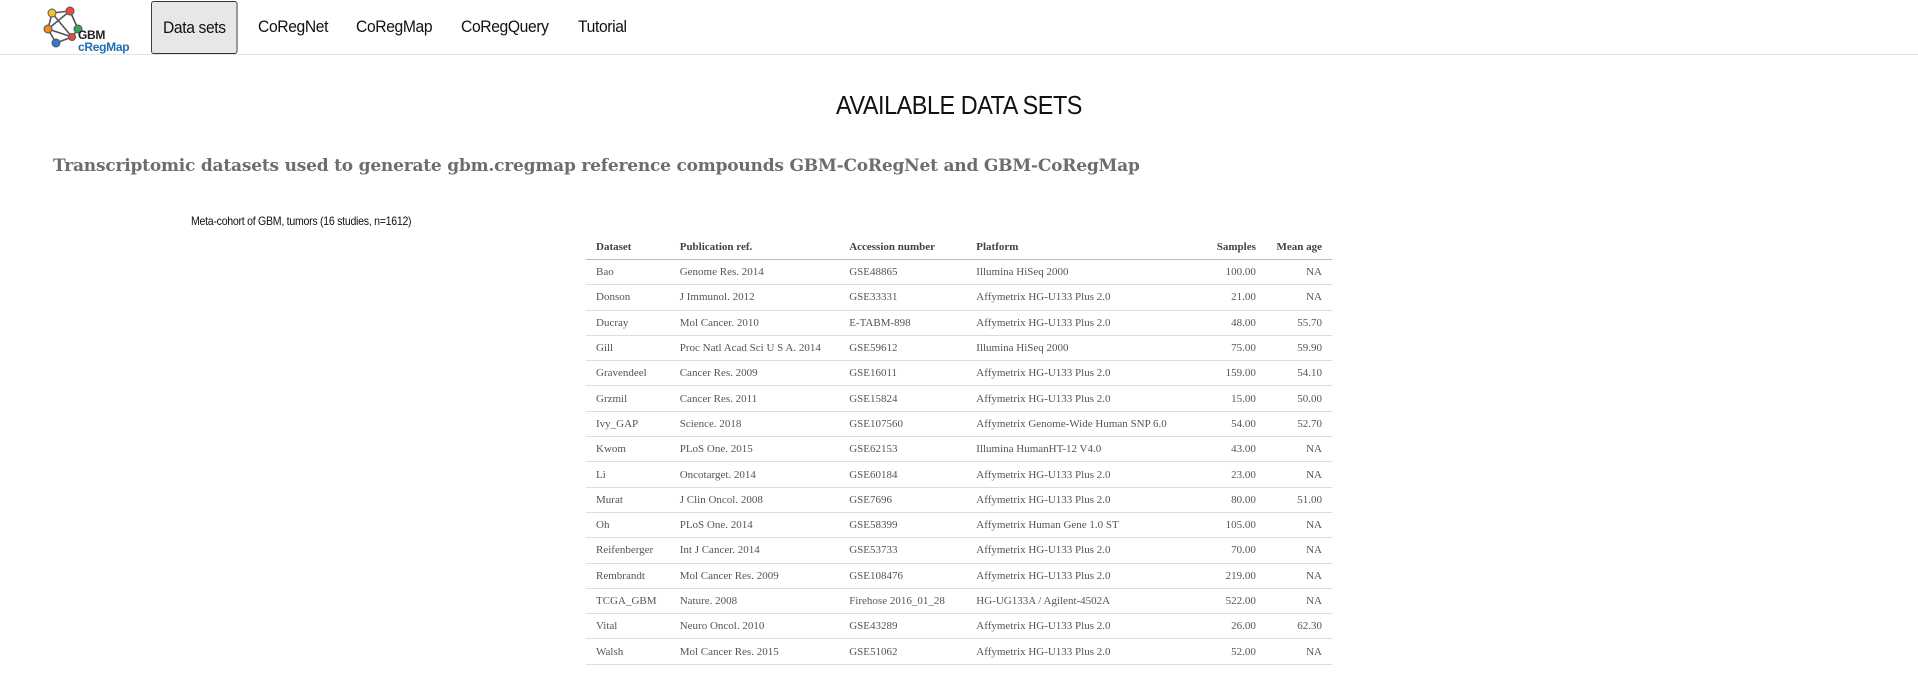 The image size is (1918, 674). Describe the element at coordinates (194, 27) in the screenshot. I see `nav-tab-data-sets: Data sets` at that location.